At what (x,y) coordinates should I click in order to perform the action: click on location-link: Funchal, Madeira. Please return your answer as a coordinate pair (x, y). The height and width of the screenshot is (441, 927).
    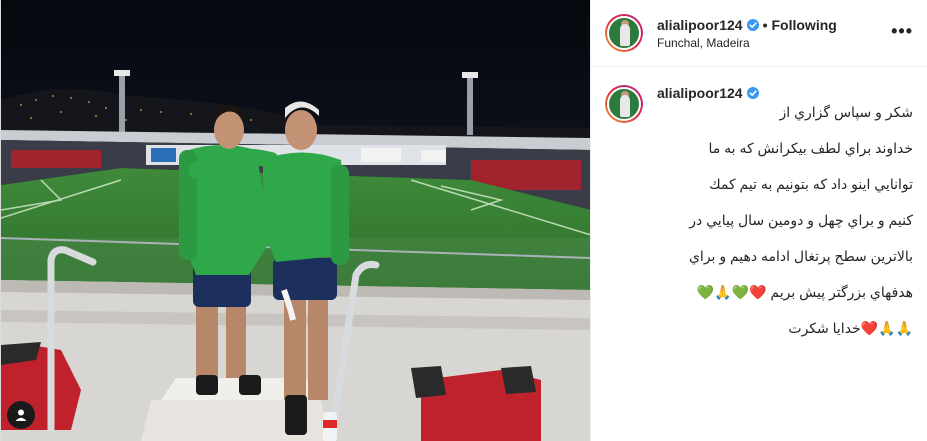
    Looking at the image, I should click on (747, 43).